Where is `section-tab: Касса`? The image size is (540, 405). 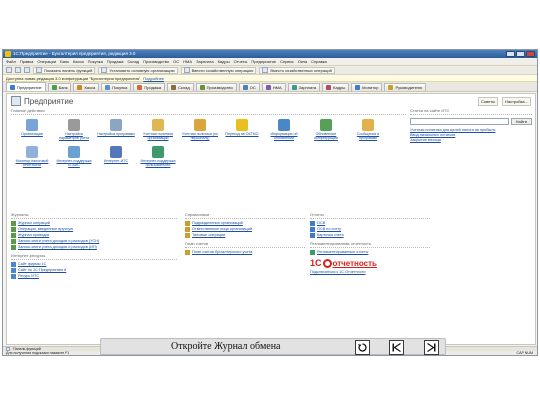 section-tab: Касса is located at coordinates (86, 87).